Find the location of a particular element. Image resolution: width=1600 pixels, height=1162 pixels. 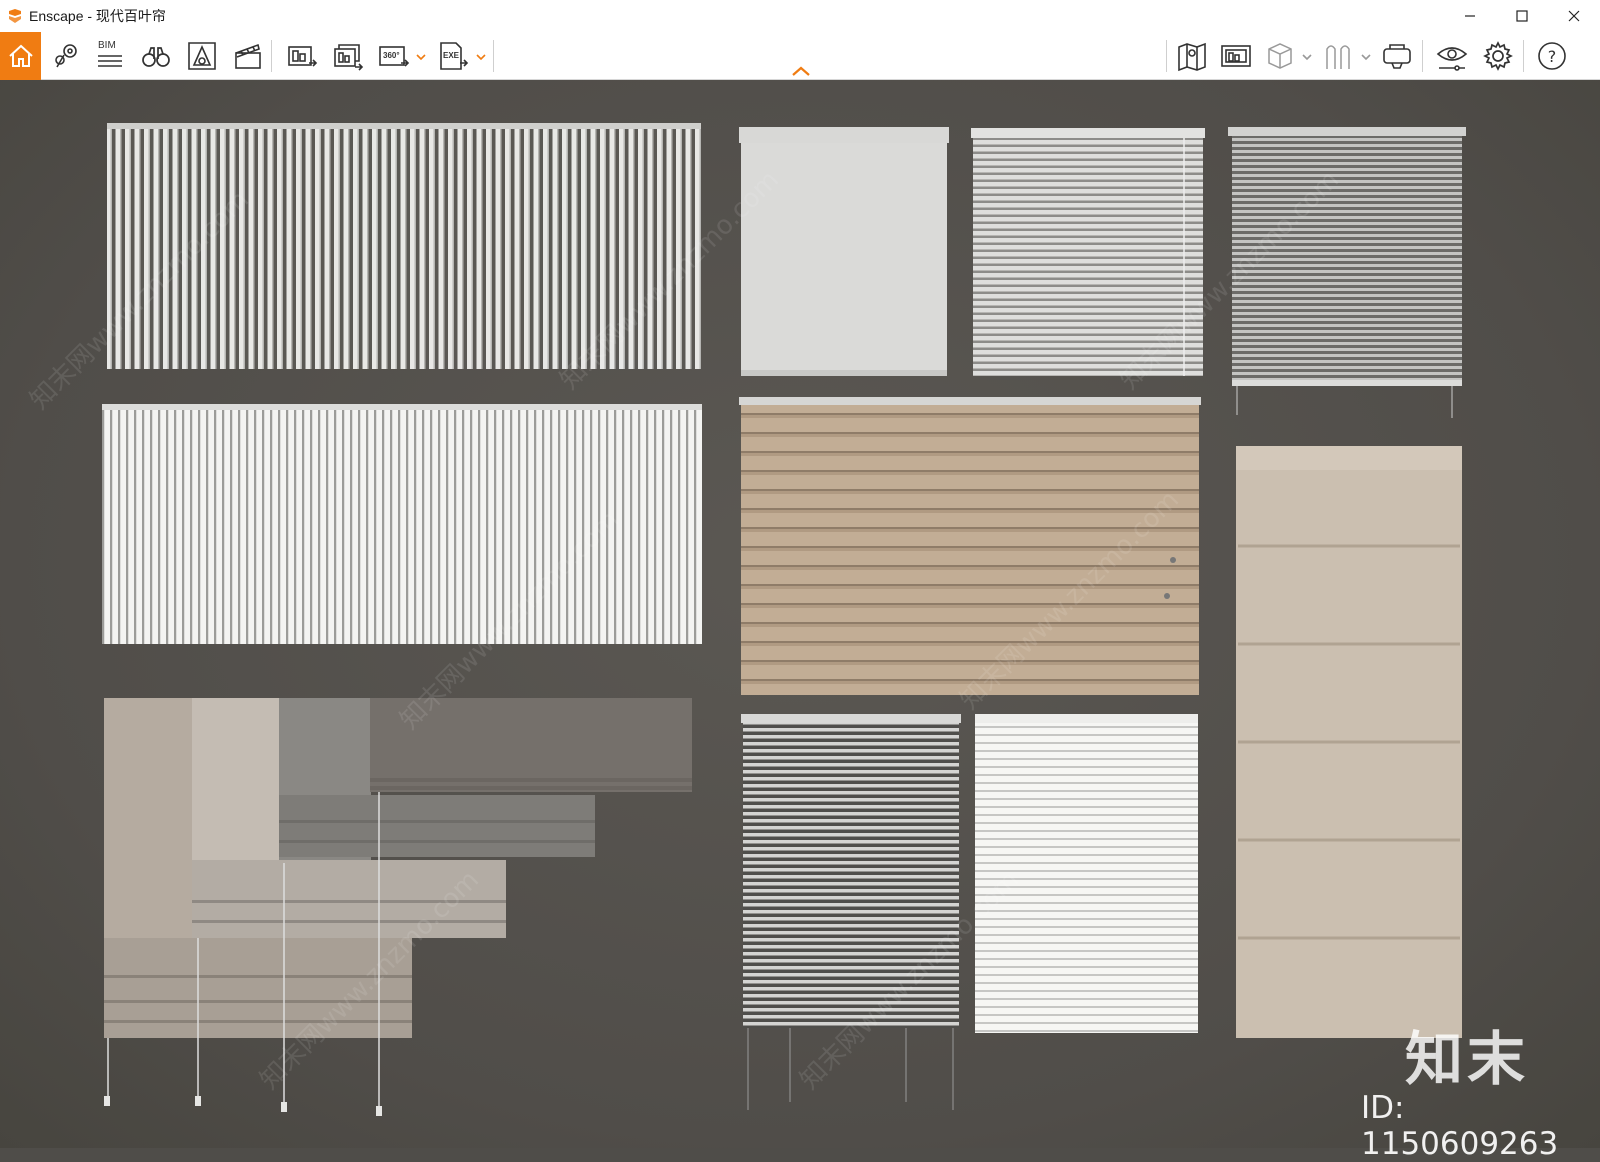

bim-label: BIM is located at coordinates (107, 45).